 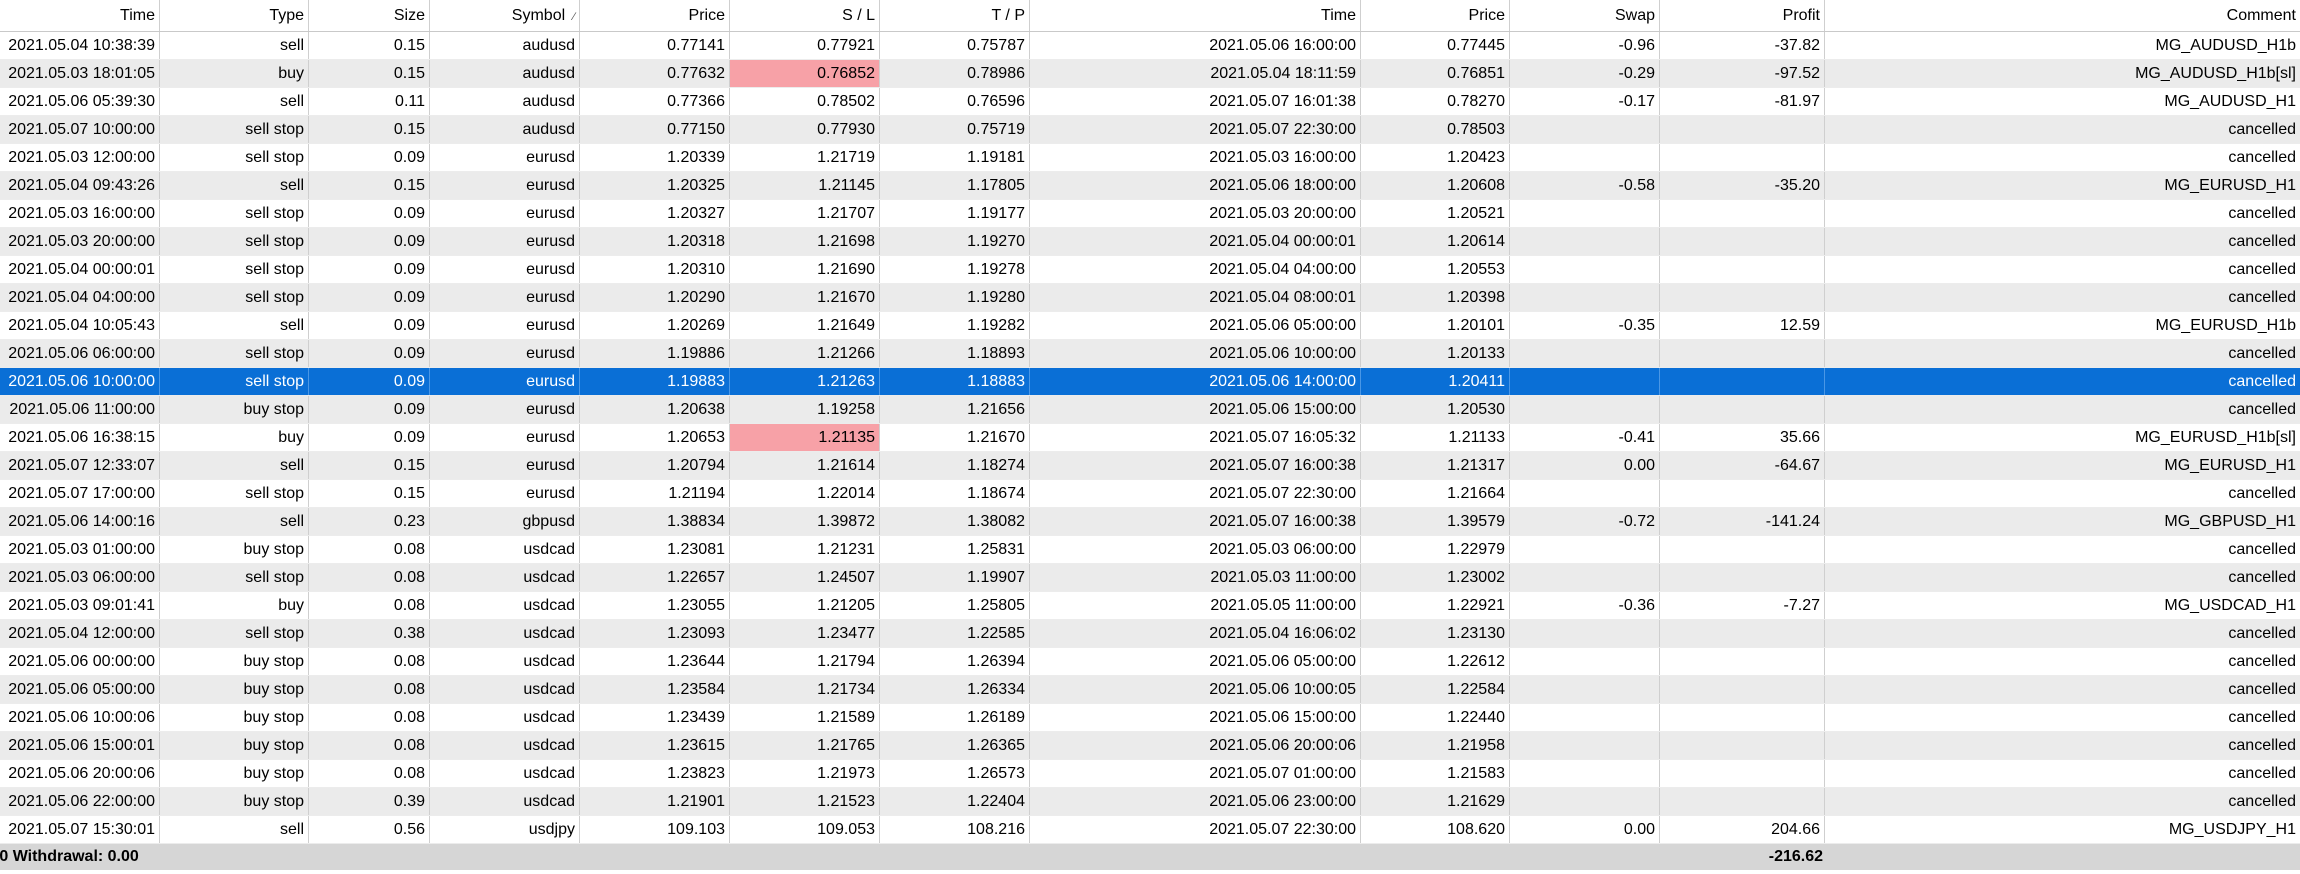 I want to click on cell-tp: 1.19270, so click(x=955, y=241).